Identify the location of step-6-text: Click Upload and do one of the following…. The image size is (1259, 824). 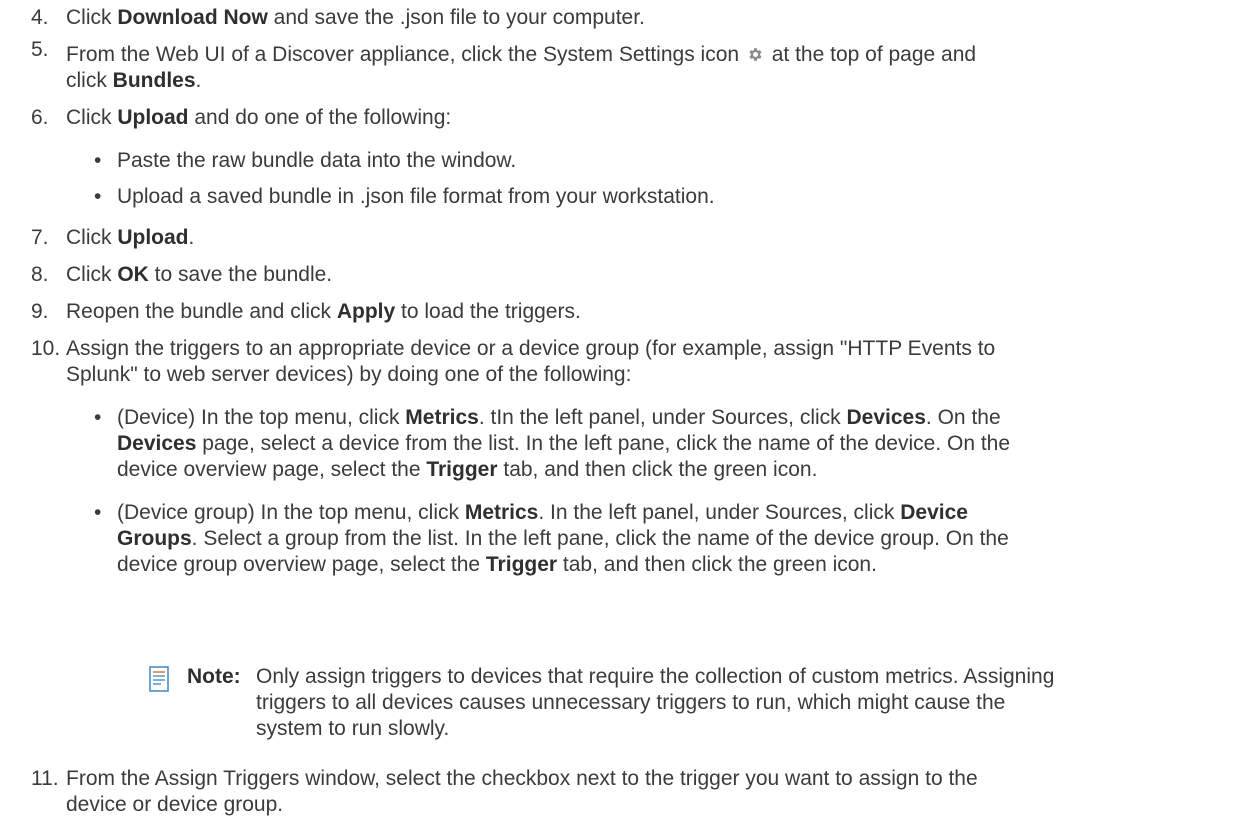
(259, 117).